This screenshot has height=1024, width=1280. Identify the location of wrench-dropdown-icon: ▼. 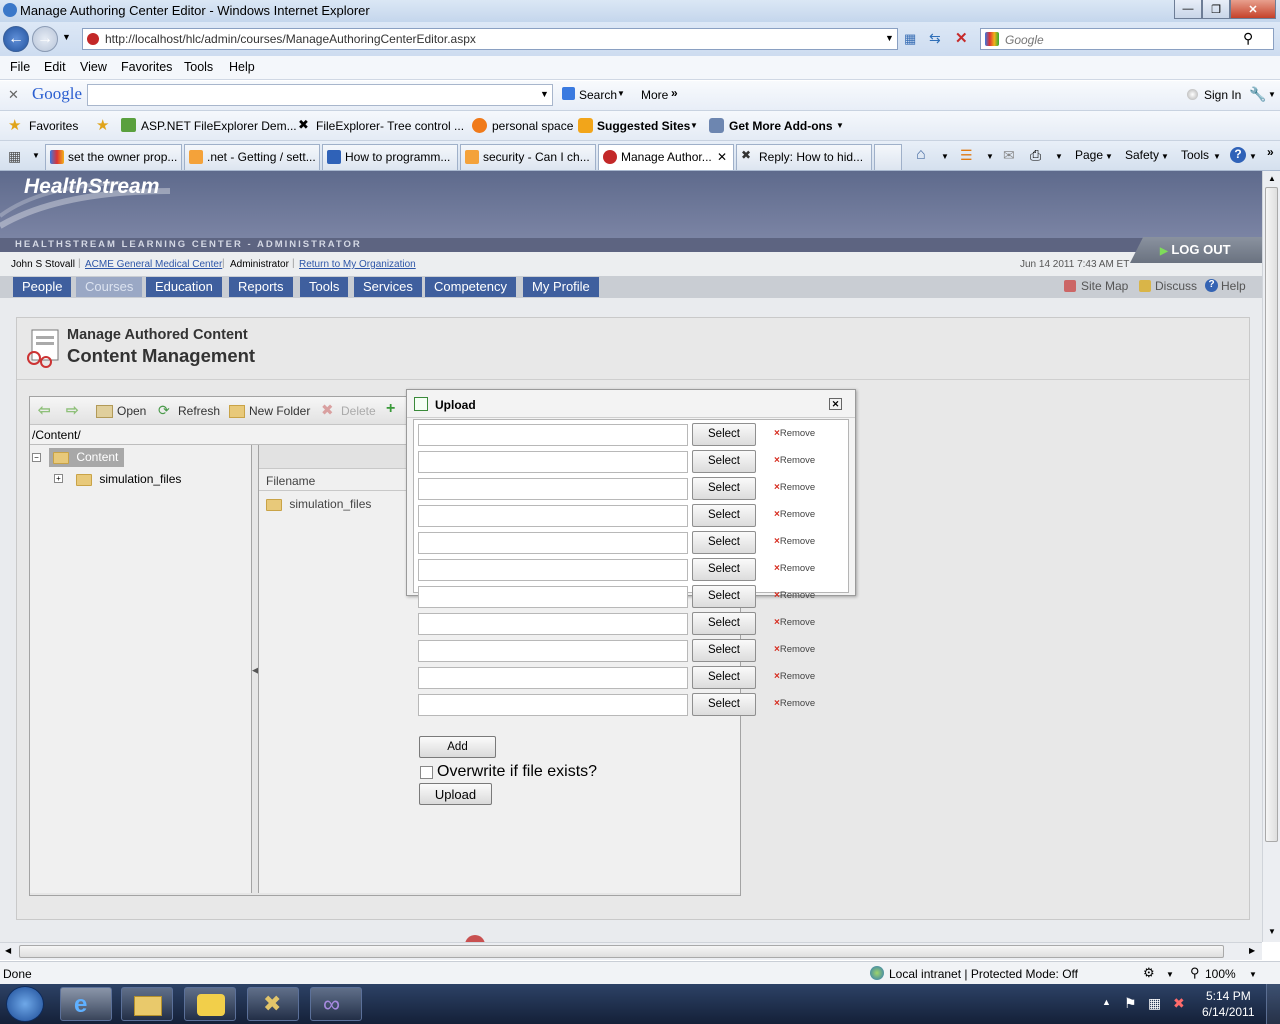
(1272, 94).